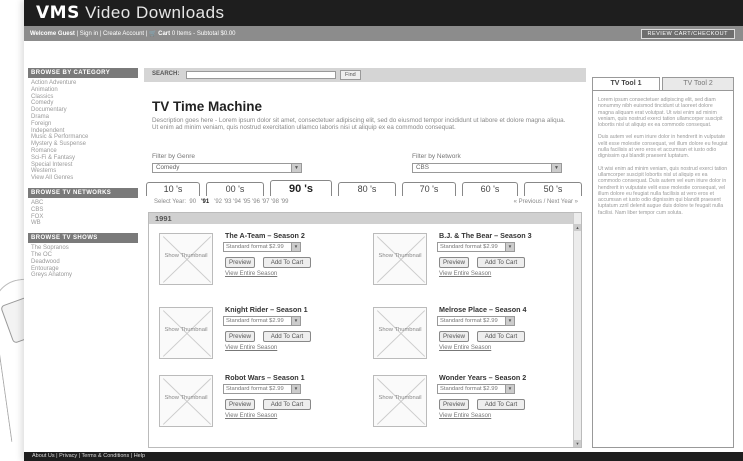 The width and height of the screenshot is (743, 461). What do you see at coordinates (83, 83) in the screenshot?
I see `sidebar-item-category: Action Adventure` at bounding box center [83, 83].